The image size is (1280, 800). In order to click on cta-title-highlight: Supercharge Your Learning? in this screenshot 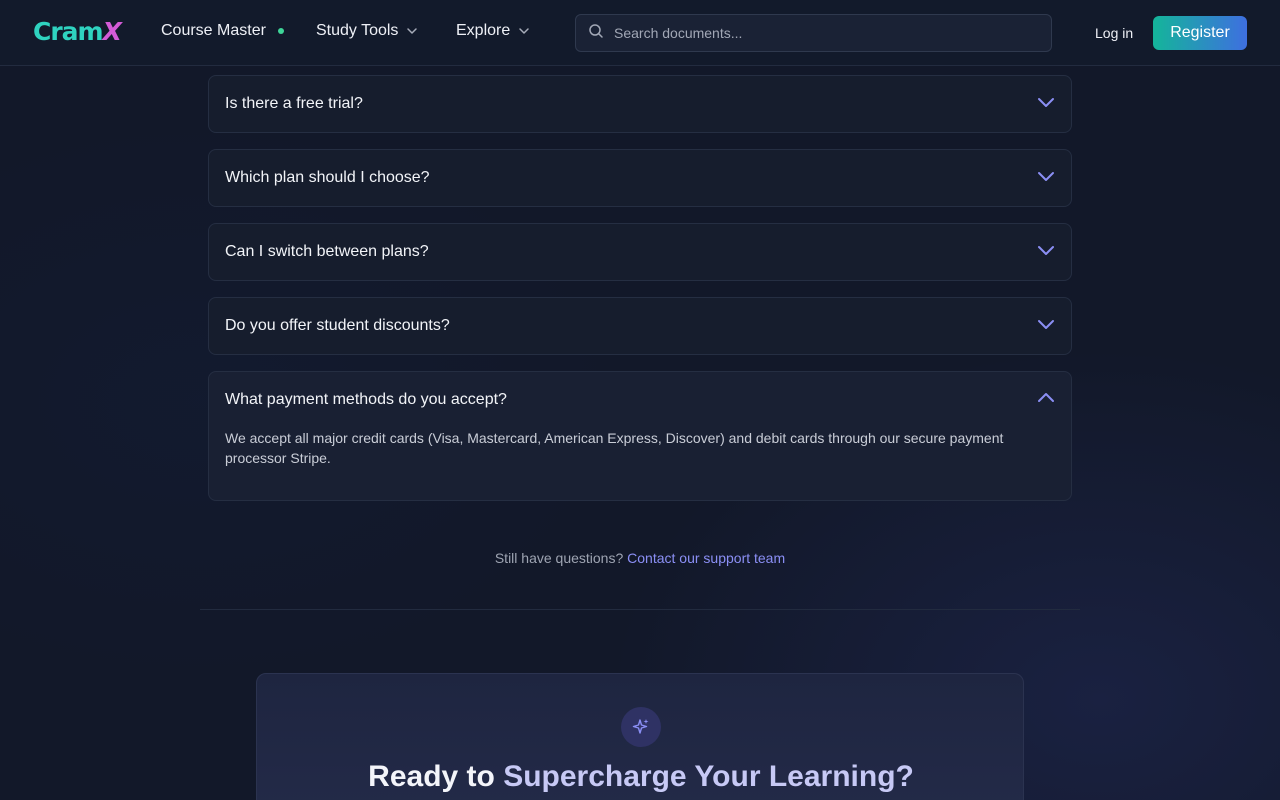, I will do `click(708, 776)`.